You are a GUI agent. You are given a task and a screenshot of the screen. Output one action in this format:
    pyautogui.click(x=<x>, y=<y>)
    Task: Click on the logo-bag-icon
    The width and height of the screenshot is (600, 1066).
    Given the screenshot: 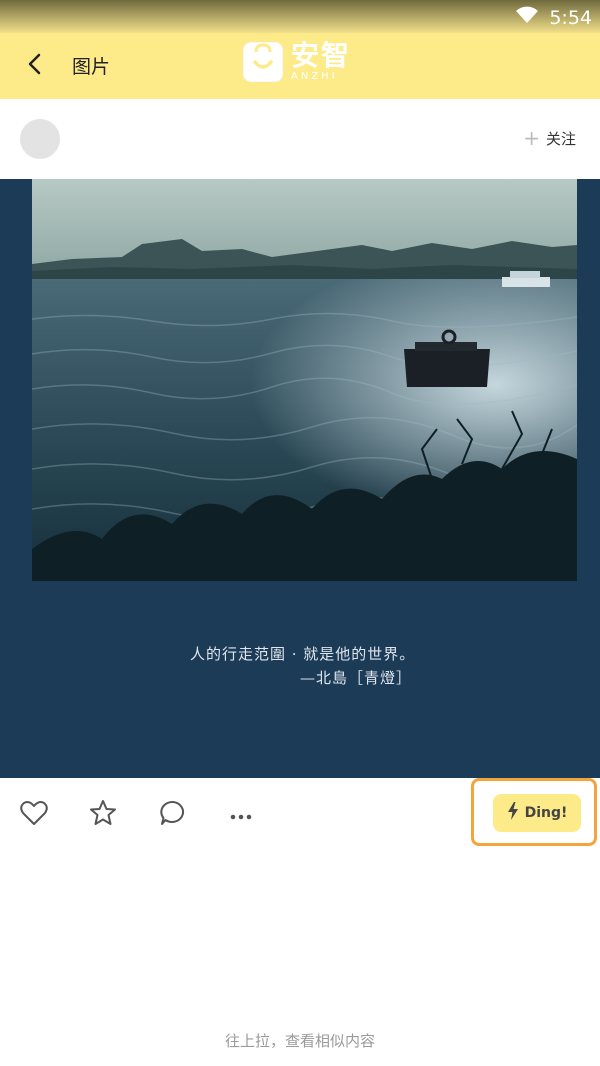 What is the action you would take?
    pyautogui.click(x=263, y=62)
    